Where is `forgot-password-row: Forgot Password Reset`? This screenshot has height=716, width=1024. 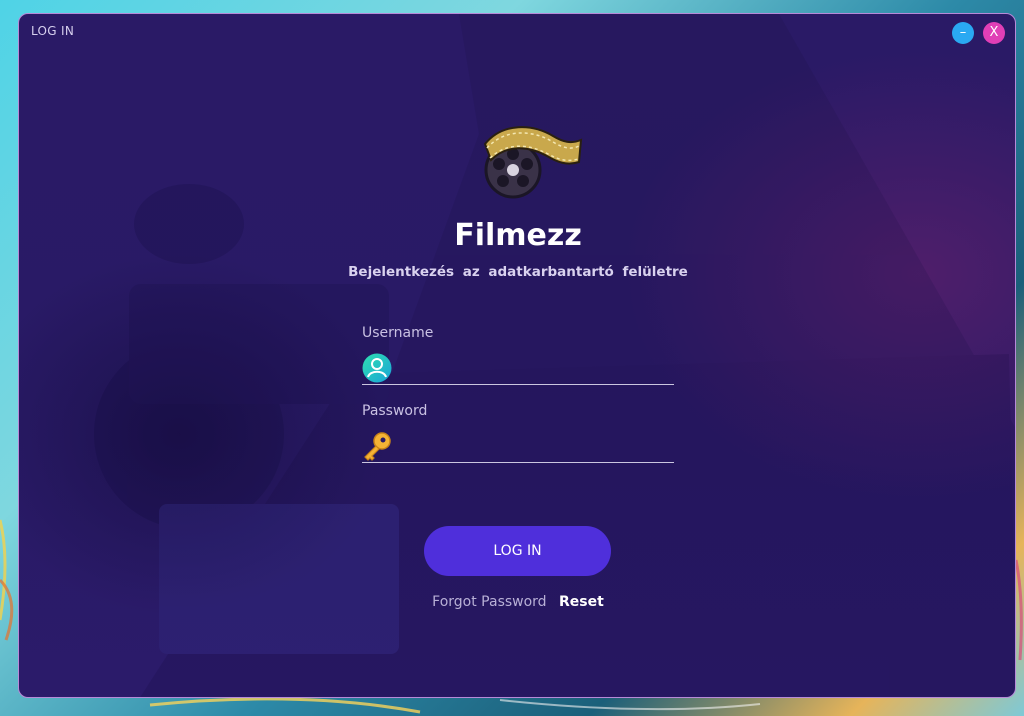 forgot-password-row: Forgot Password Reset is located at coordinates (517, 602).